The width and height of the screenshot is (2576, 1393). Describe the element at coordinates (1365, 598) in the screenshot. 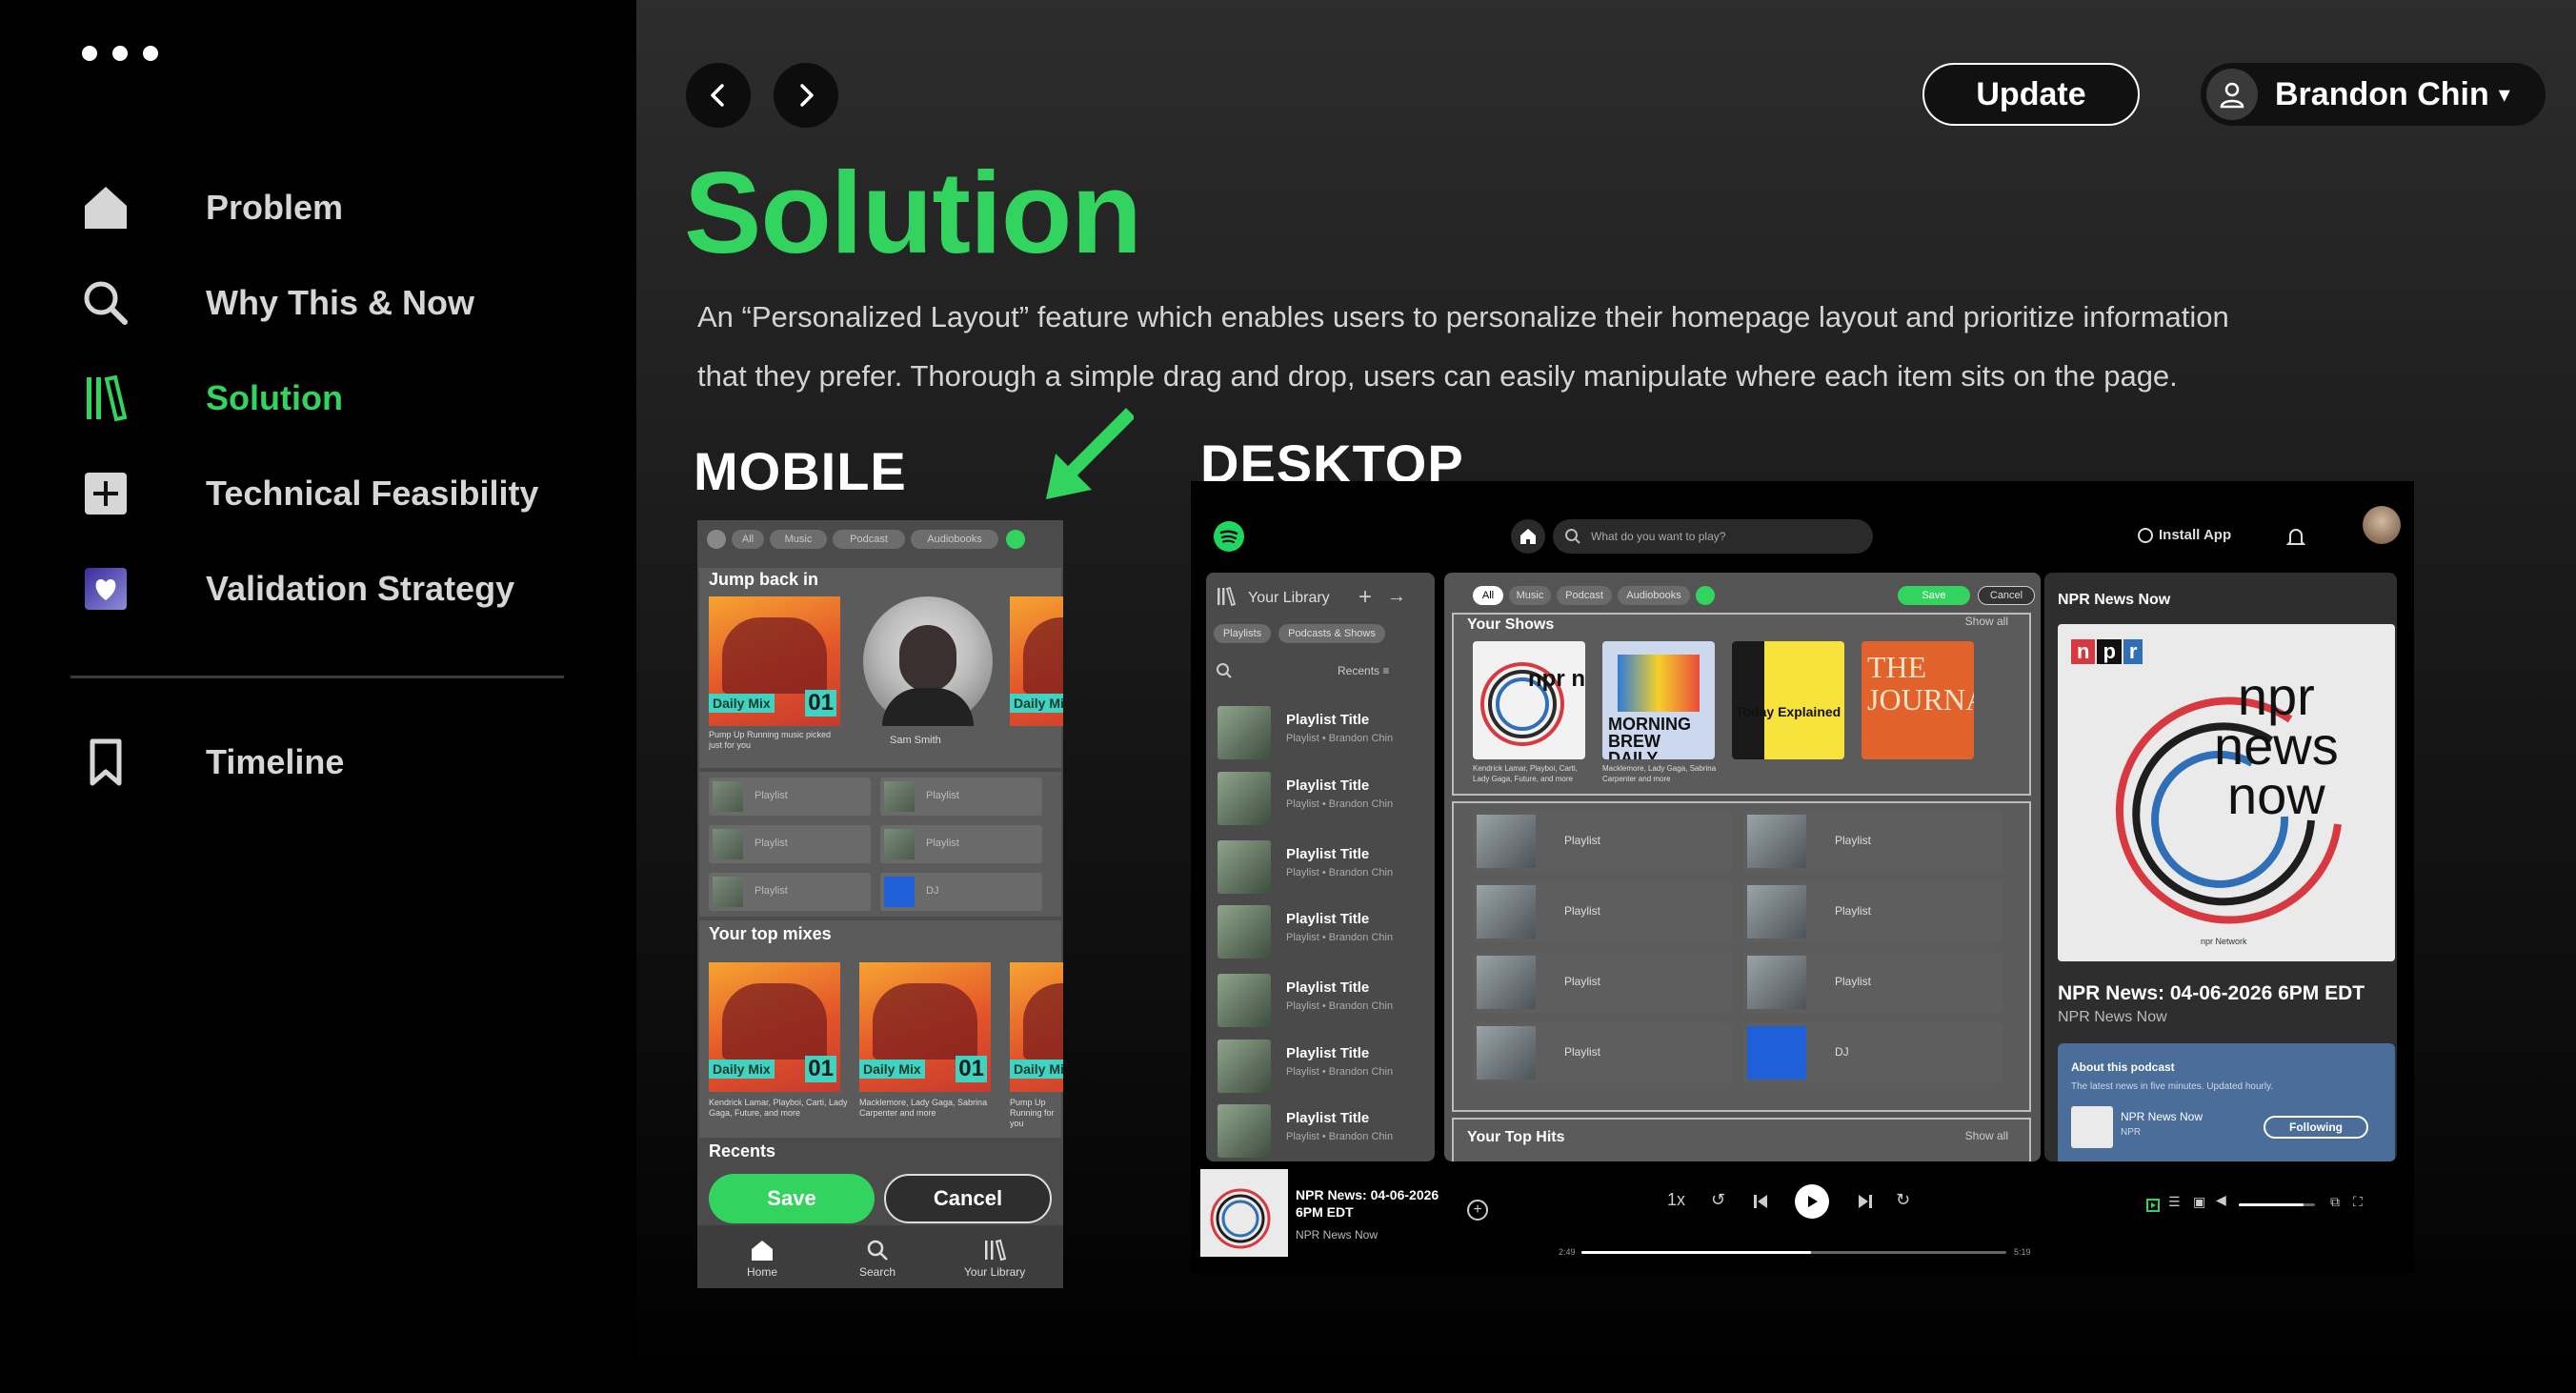

I see `plus-icon: +` at that location.